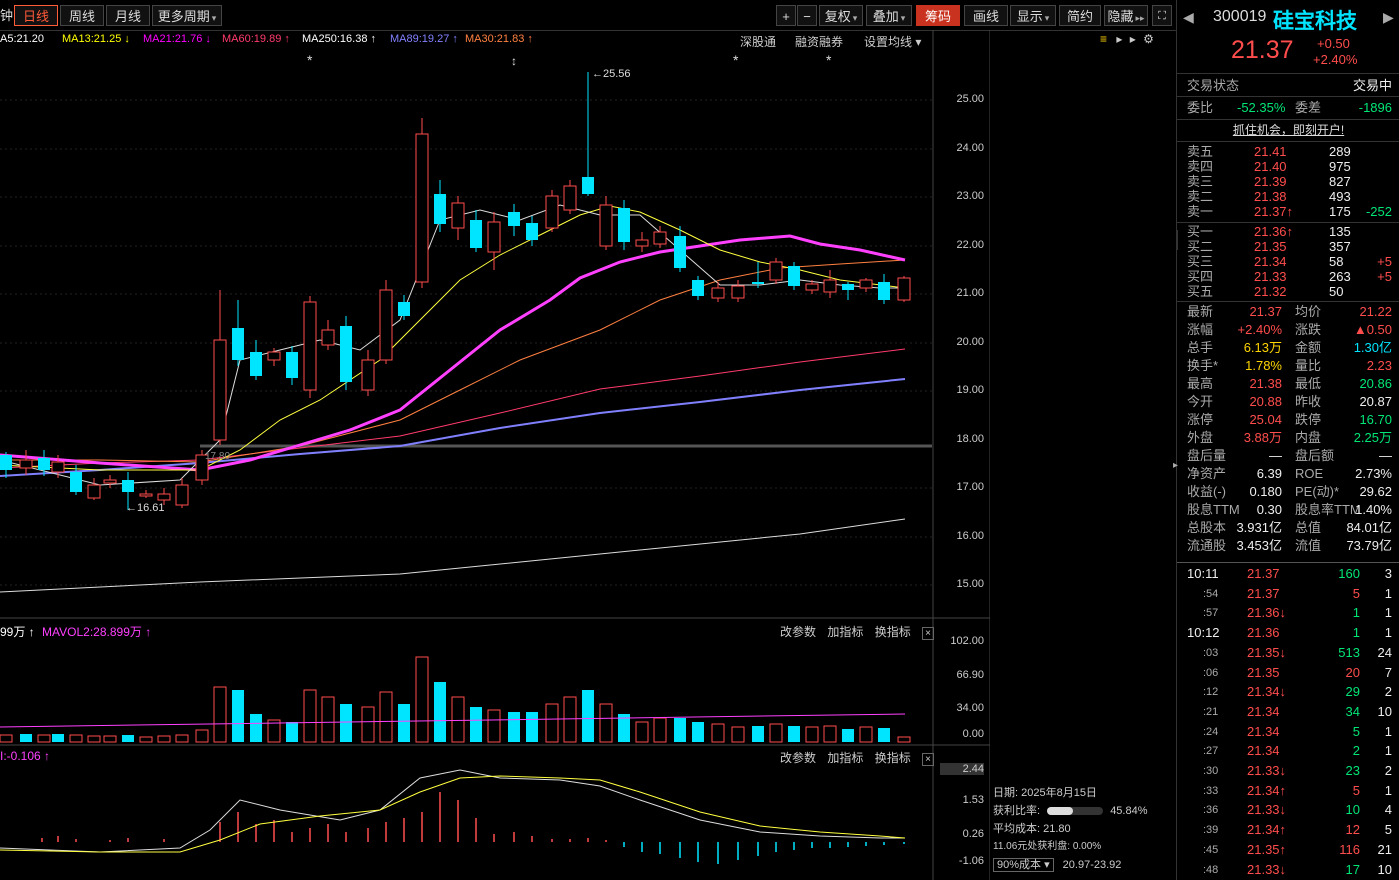  I want to click on ma-legend-item: MA13:21.25 ↓, so click(96, 39).